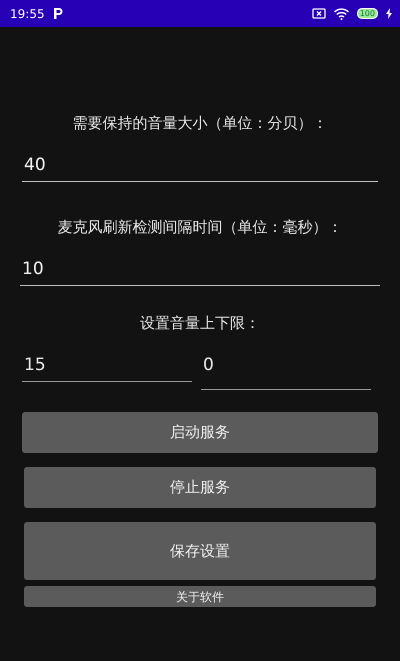 Image resolution: width=400 pixels, height=661 pixels. I want to click on action-button: 保存设置, so click(200, 551).